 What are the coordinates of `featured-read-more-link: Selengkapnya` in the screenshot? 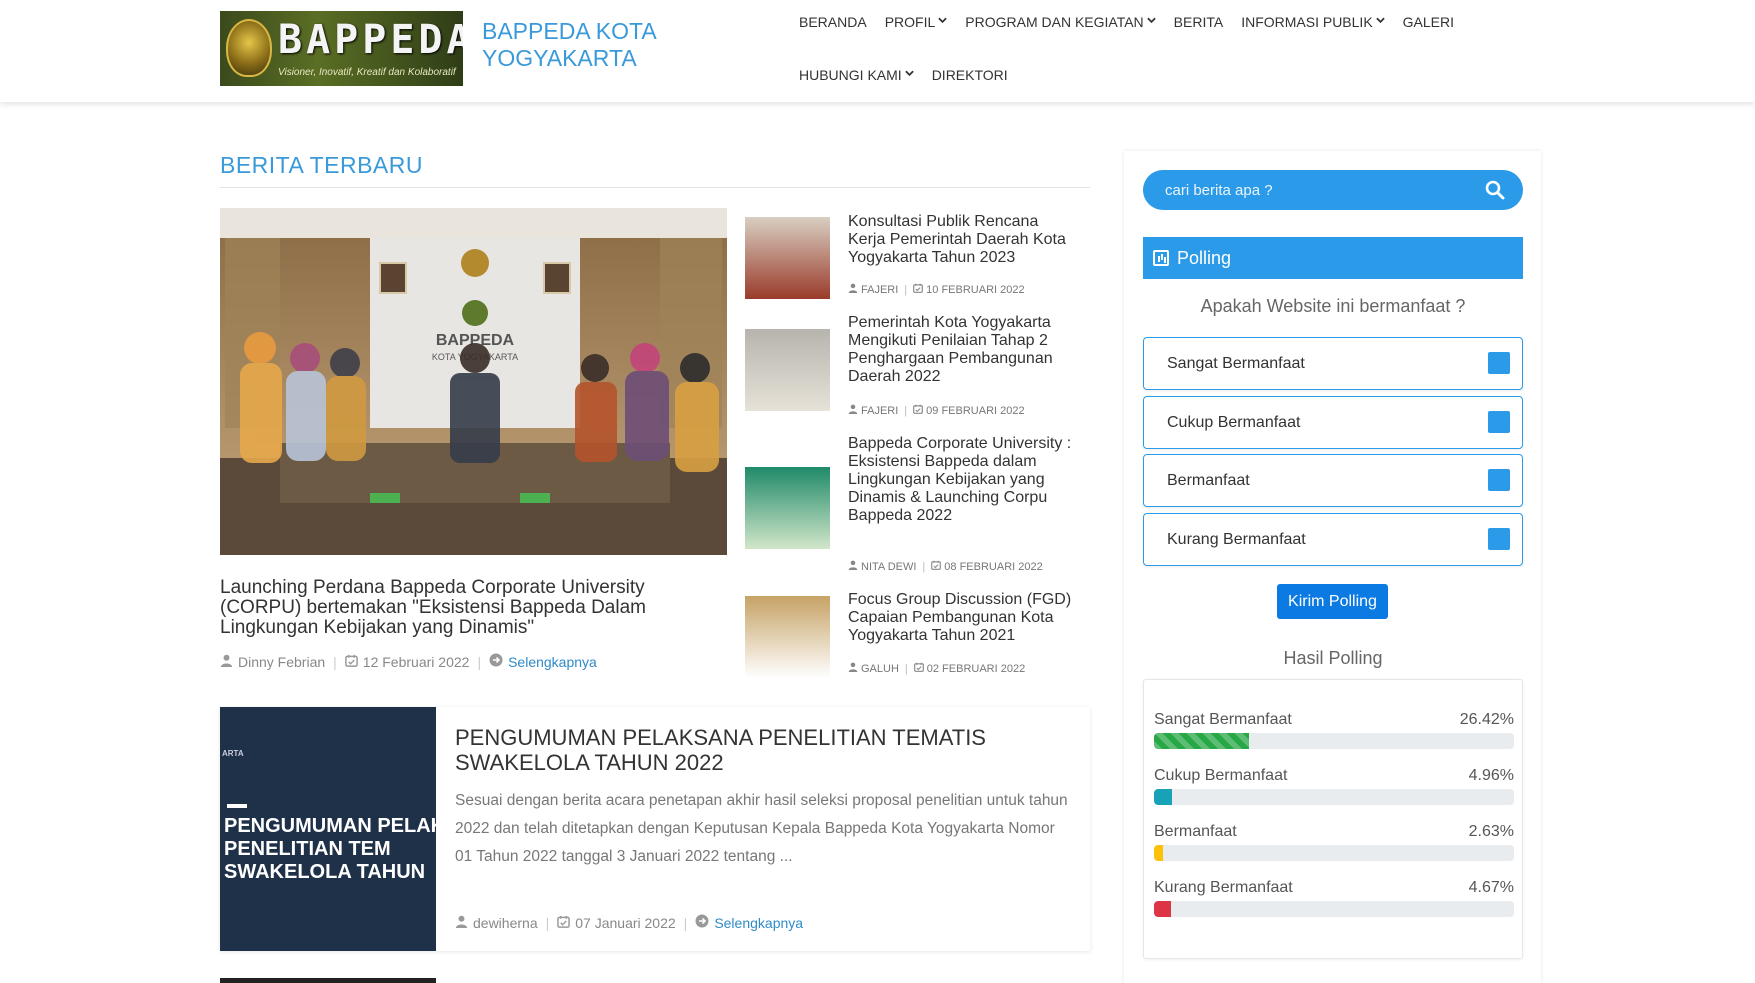 It's located at (552, 662).